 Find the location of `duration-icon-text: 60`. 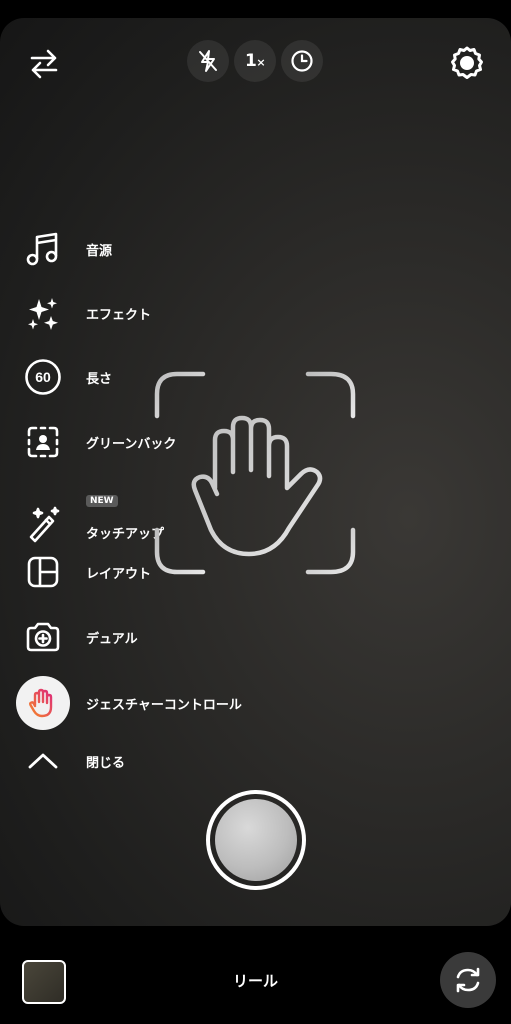

duration-icon-text: 60 is located at coordinates (43, 377).